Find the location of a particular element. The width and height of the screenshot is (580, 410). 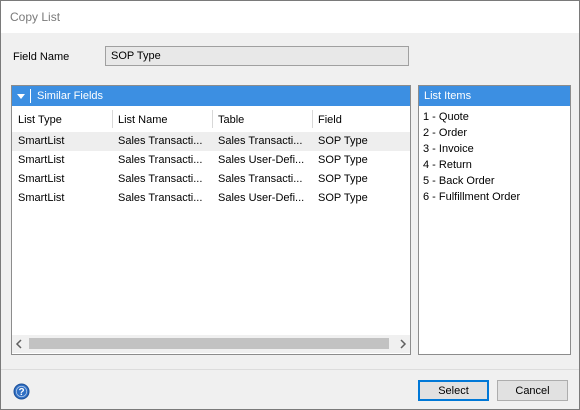

list-item: 3 - Invoice is located at coordinates (448, 149).